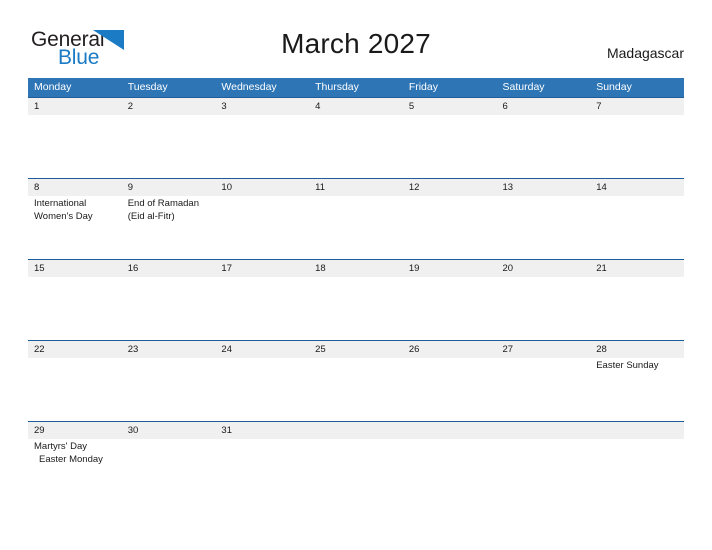 This screenshot has width=712, height=550. I want to click on week-date-band: 8 9 10 11 12 13 14, so click(356, 187).